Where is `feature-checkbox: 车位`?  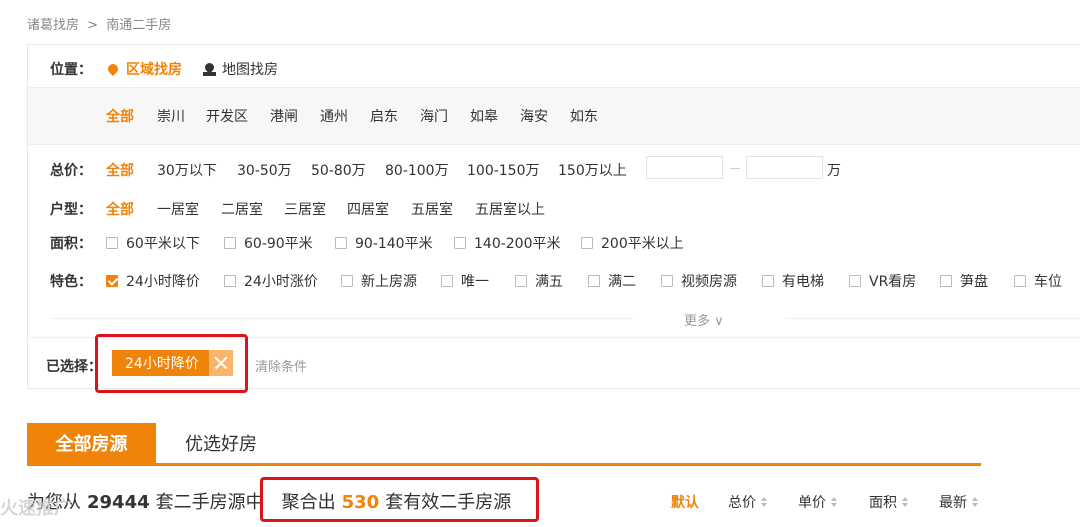 feature-checkbox: 车位 is located at coordinates (1038, 281).